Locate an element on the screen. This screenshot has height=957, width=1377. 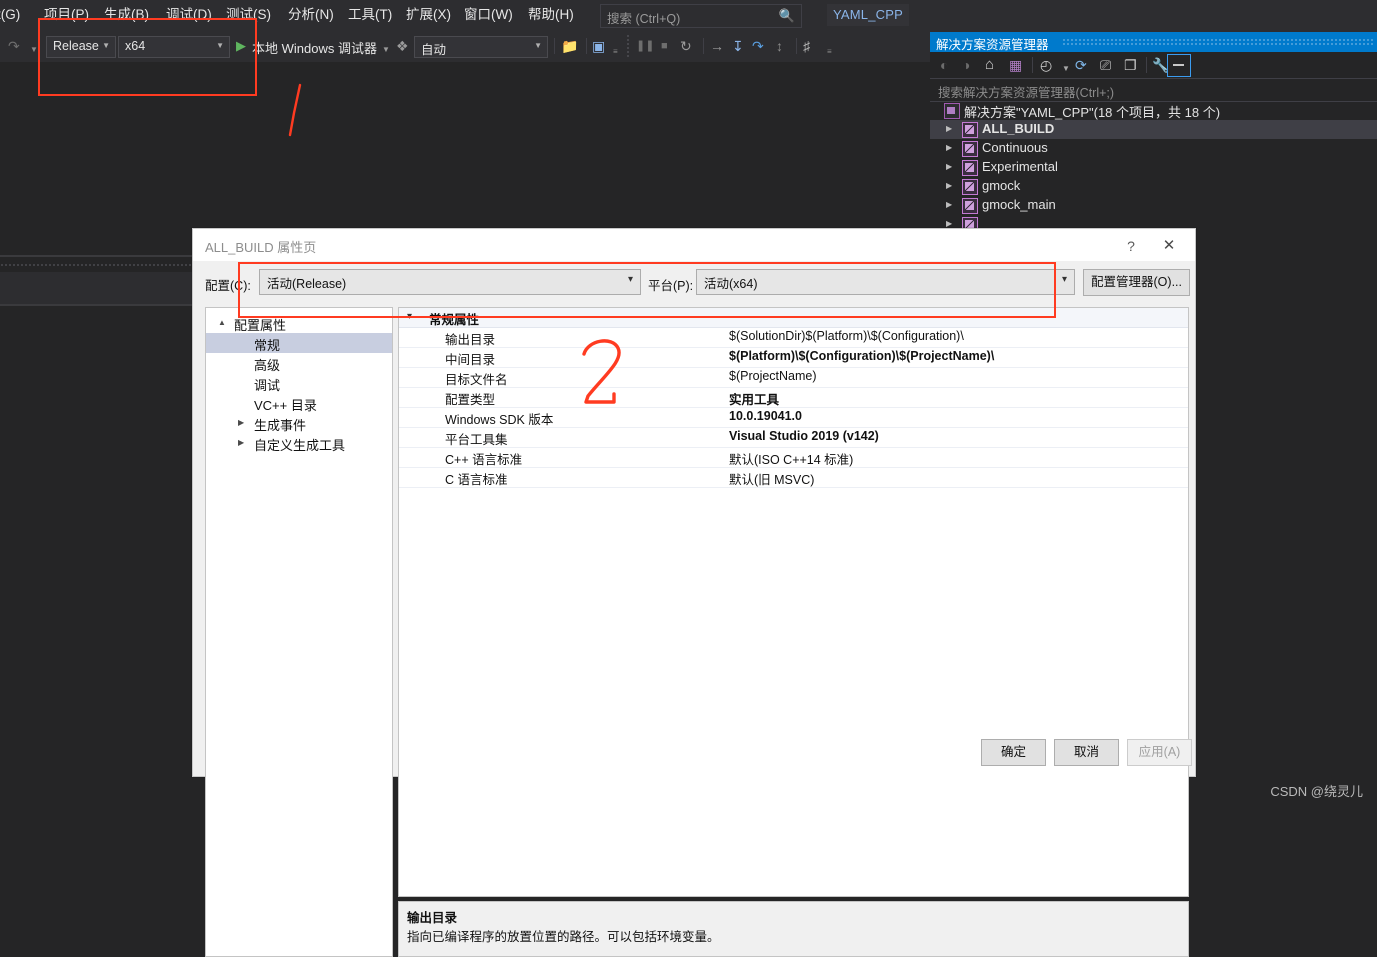
menu-item-help: 帮助(H) is located at coordinates (551, 15).